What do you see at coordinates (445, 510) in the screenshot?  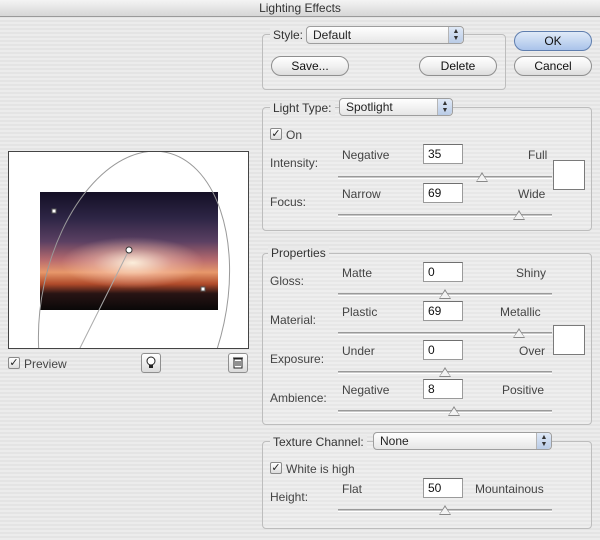 I see `height-slider-thumb` at bounding box center [445, 510].